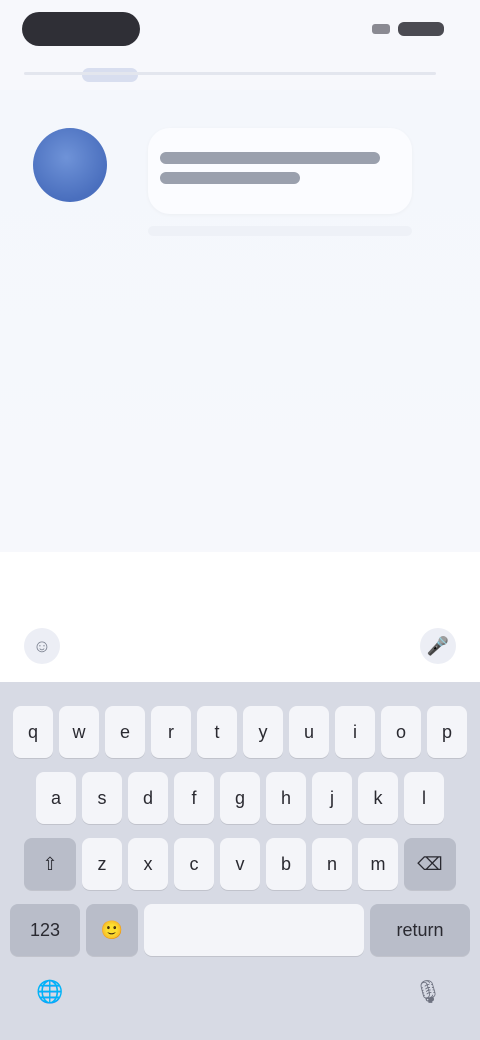 This screenshot has height=1040, width=480. I want to click on message-meta, so click(280, 231).